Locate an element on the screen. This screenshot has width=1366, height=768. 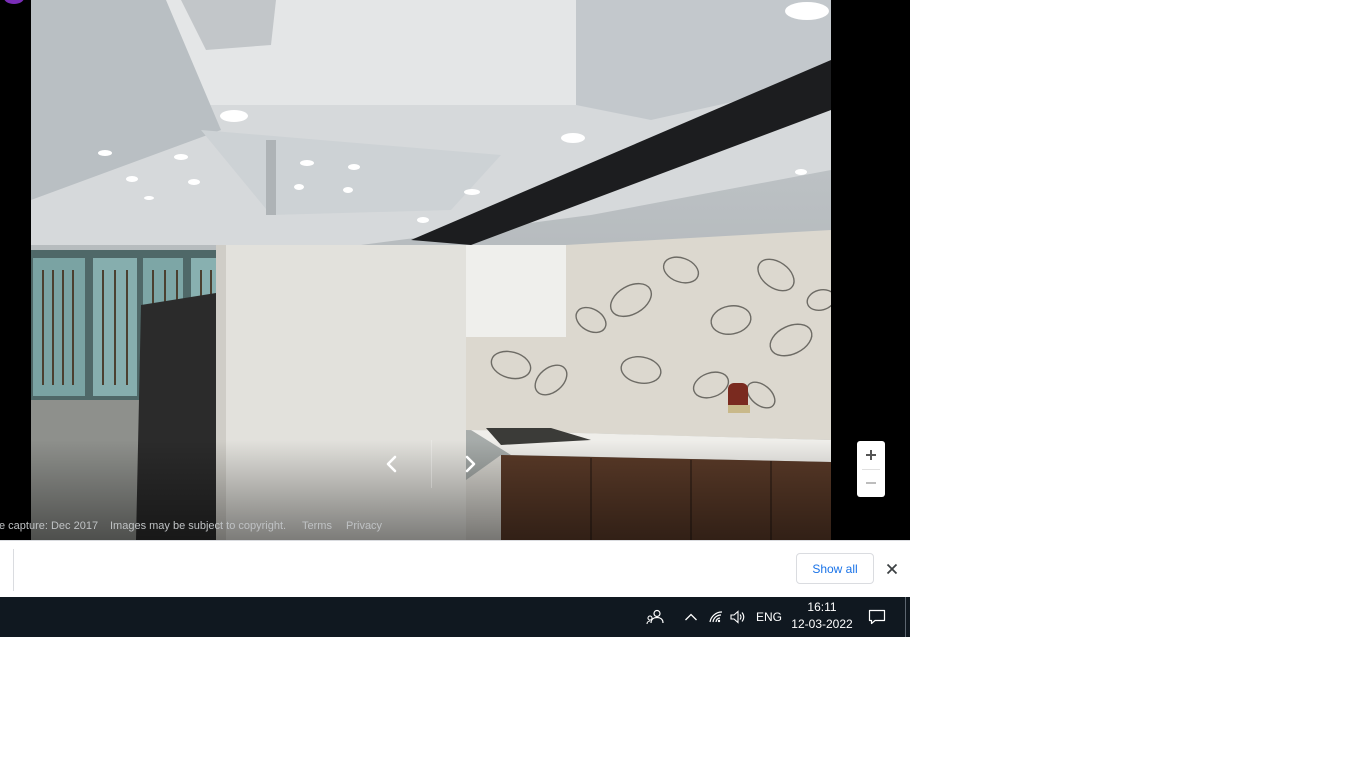
chevron-left-icon is located at coordinates (391, 464).